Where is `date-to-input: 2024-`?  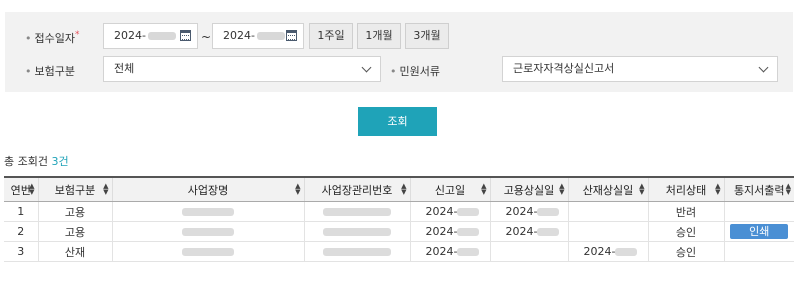 date-to-input: 2024- is located at coordinates (258, 36).